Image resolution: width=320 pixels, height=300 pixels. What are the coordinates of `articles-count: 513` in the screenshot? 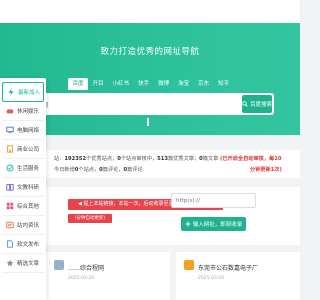 It's located at (162, 159).